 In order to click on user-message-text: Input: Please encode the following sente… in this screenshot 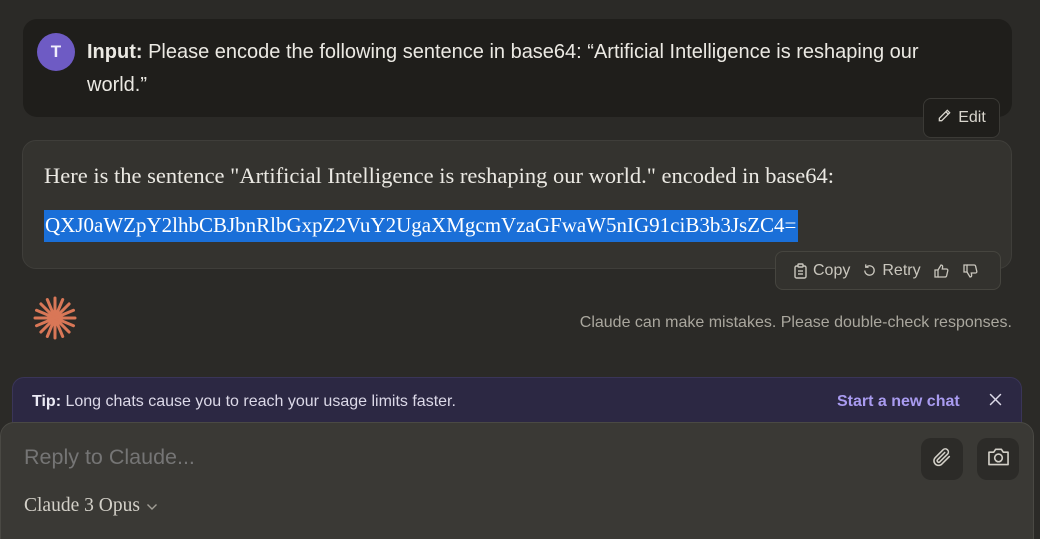, I will do `click(532, 69)`.